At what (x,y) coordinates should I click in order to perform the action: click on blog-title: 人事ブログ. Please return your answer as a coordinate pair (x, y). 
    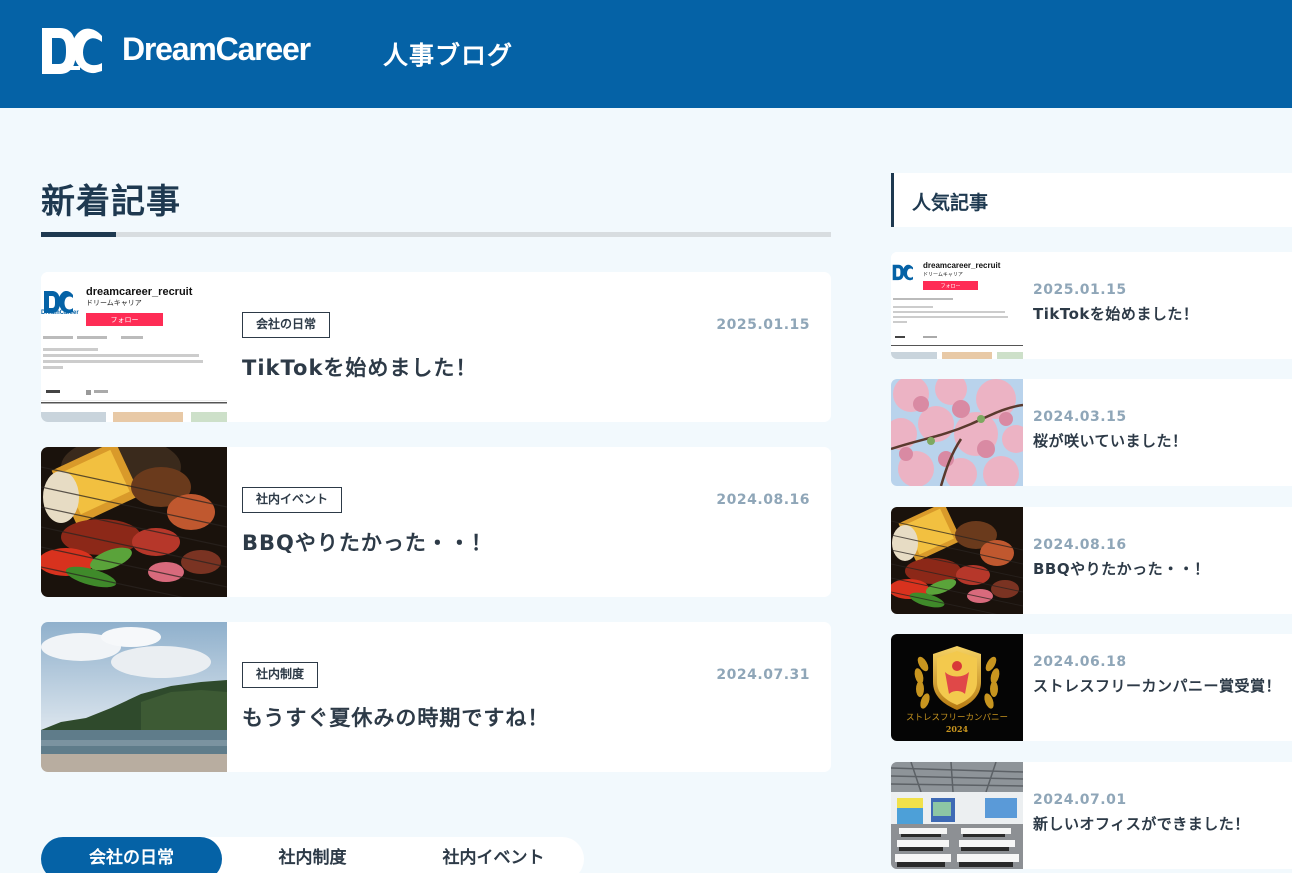
    Looking at the image, I should click on (448, 55).